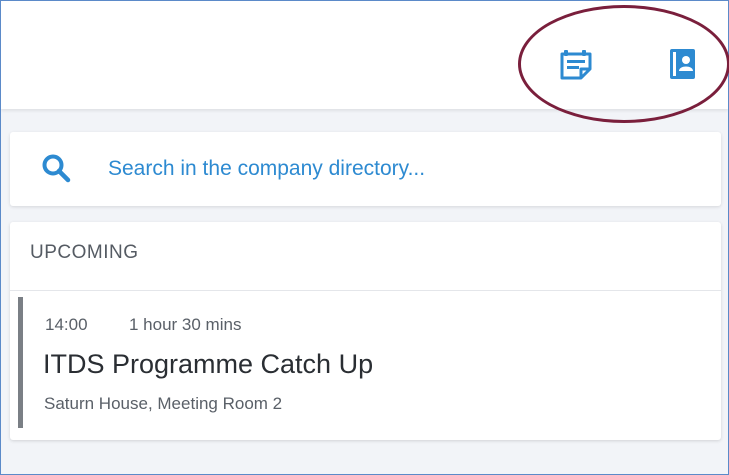 This screenshot has height=475, width=729. Describe the element at coordinates (20, 362) in the screenshot. I see `event-status-bar` at that location.